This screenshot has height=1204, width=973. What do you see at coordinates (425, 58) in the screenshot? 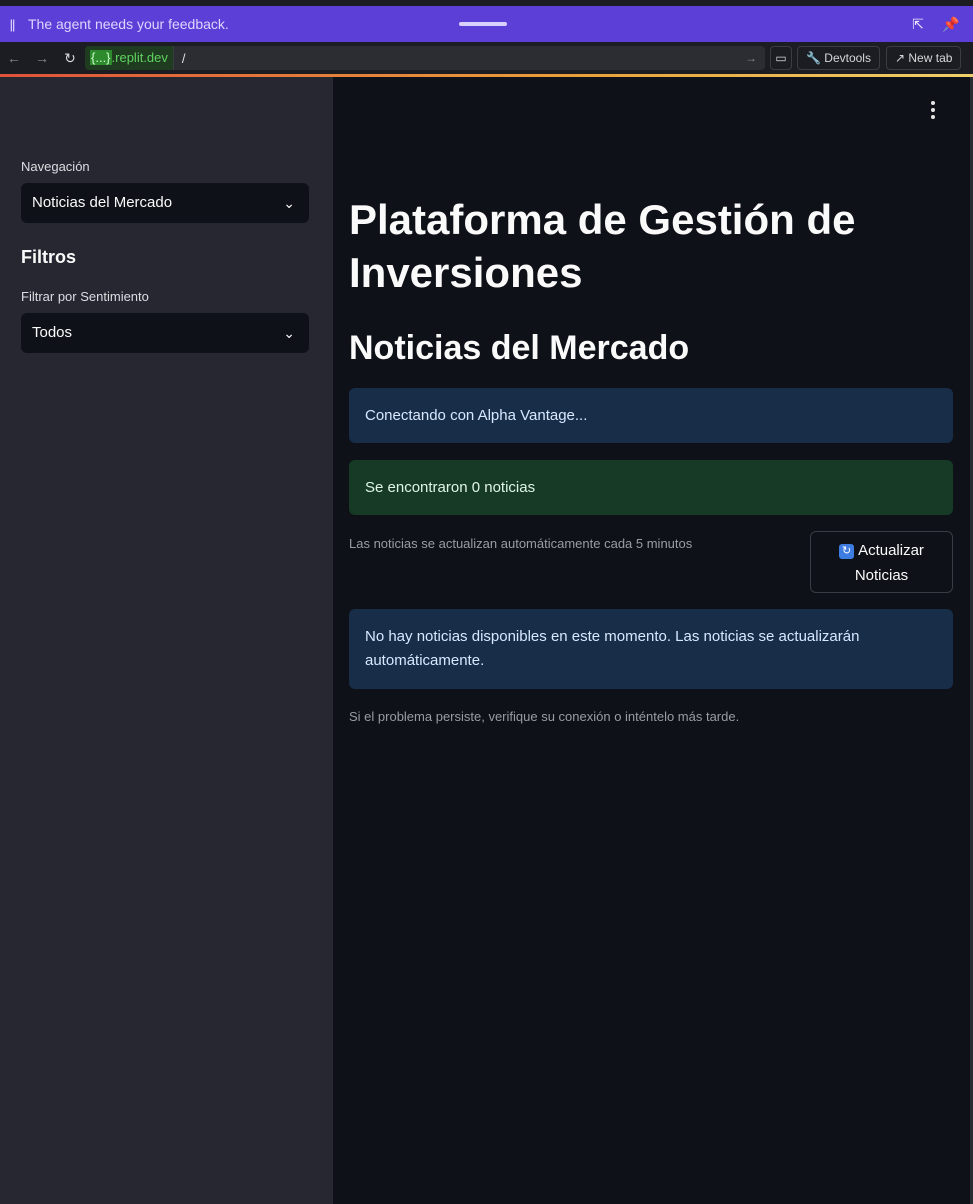
I see `address-bar: {...}.replit.dev / →` at bounding box center [425, 58].